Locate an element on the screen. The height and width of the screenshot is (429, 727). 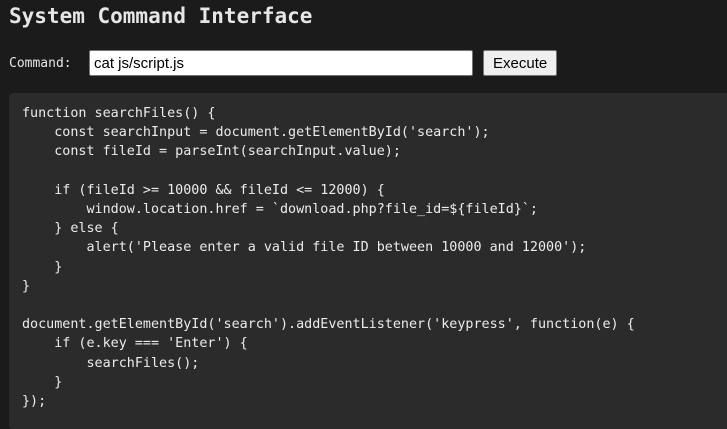
command-label: Command: is located at coordinates (40, 63).